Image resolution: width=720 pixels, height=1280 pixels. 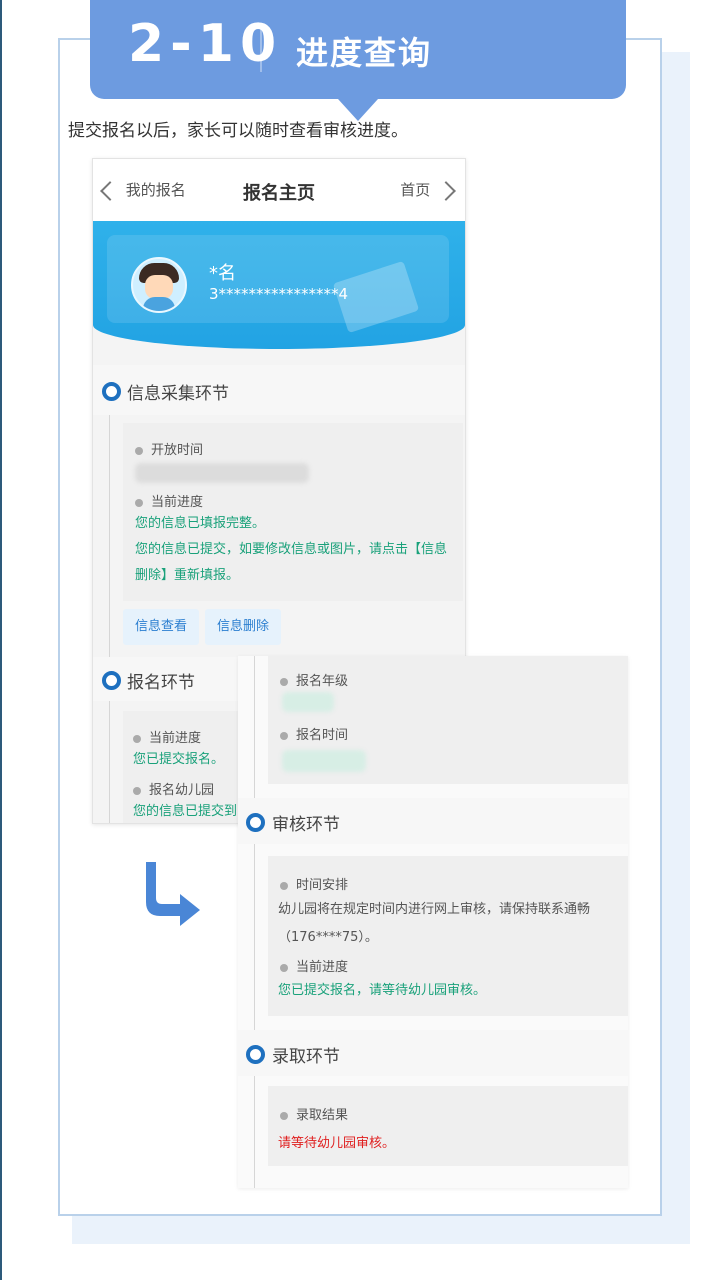 What do you see at coordinates (446, 190) in the screenshot?
I see `chevron-right-icon` at bounding box center [446, 190].